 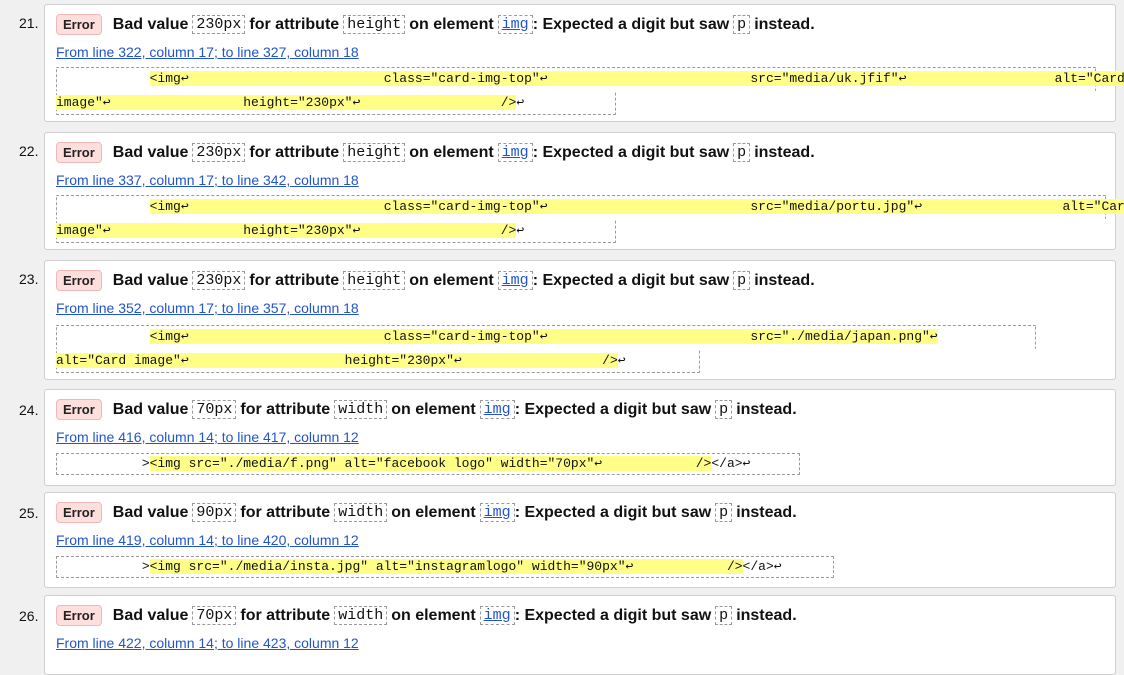 I want to click on bad-value: 70px, so click(x=214, y=615).